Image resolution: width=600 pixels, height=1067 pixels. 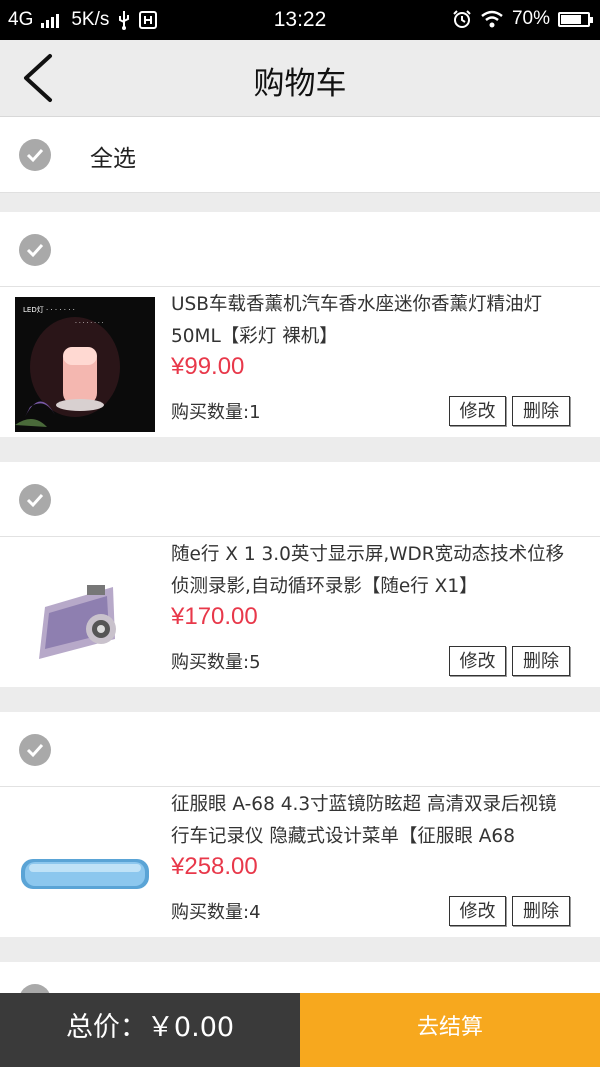 What do you see at coordinates (216, 912) in the screenshot?
I see `product-quantity: 购买数量:4` at bounding box center [216, 912].